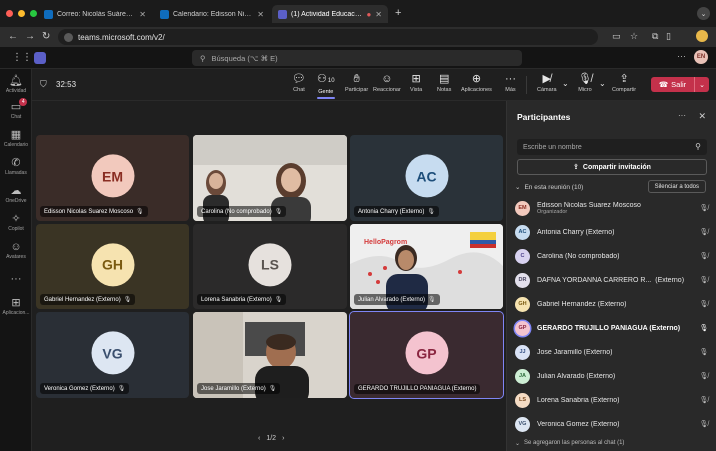 The width and height of the screenshot is (716, 451). I want to click on tile-name: Julian Alvarado (Externo), so click(392, 299).